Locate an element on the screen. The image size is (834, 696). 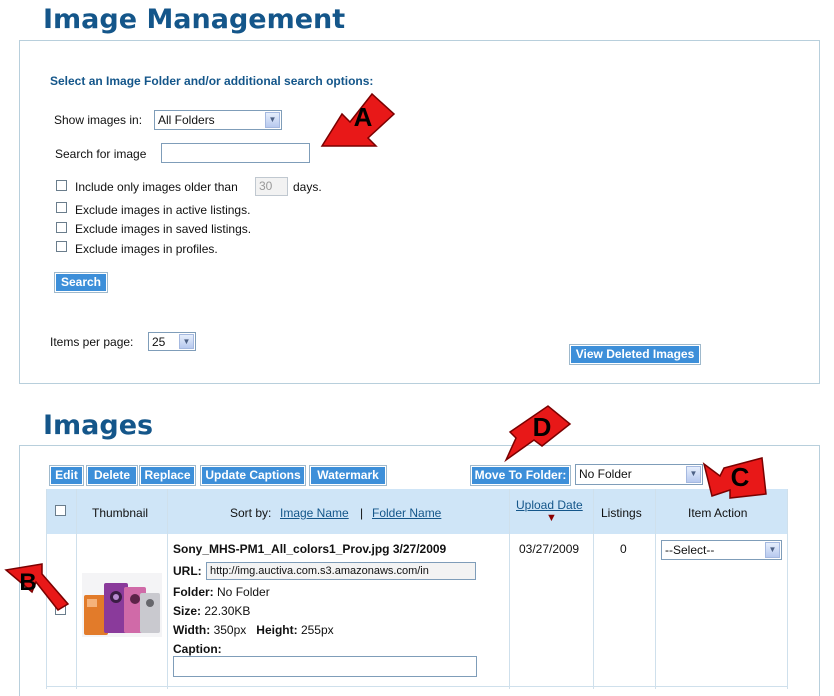
older-days-input: 30 is located at coordinates (271, 186).